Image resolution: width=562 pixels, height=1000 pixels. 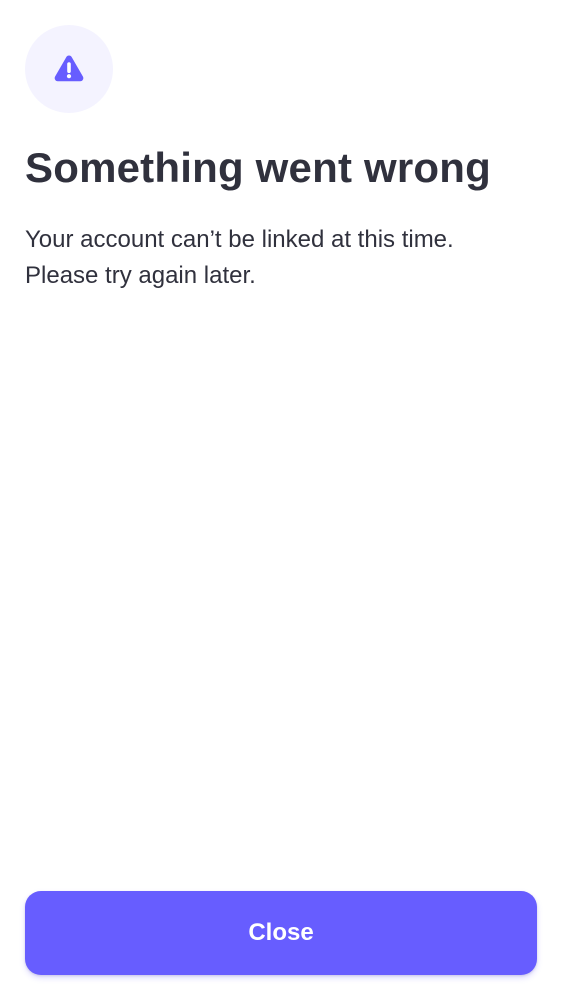 I want to click on error-message-line-2: Please try again later., so click(x=140, y=275).